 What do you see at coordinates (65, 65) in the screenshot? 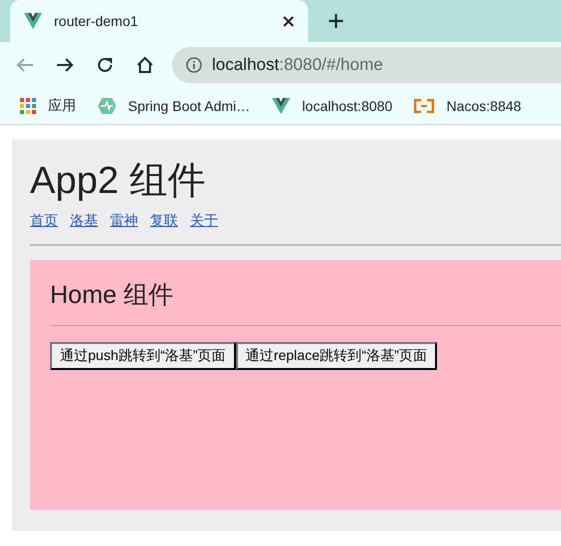
I see `forward-icon` at bounding box center [65, 65].